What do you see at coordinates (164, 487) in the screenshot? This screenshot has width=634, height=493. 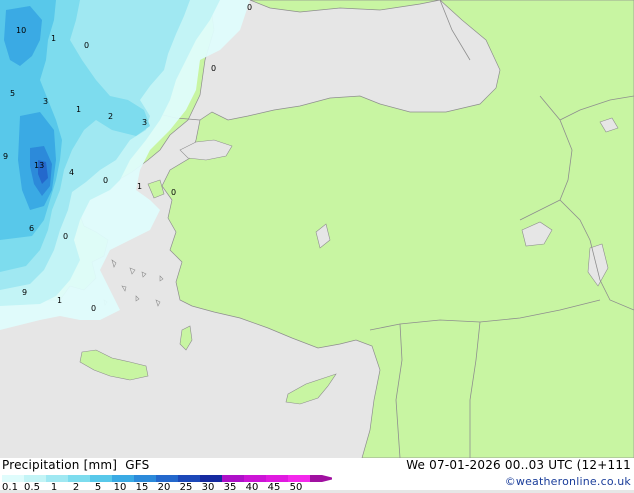 I see `color-scale-tick-label: 20` at bounding box center [164, 487].